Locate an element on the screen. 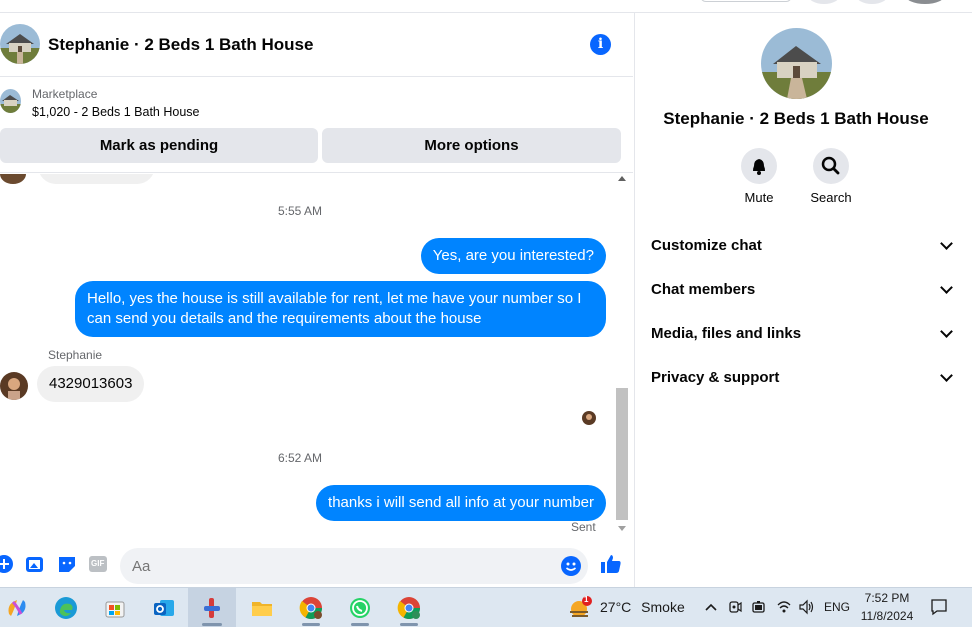  active-indicator is located at coordinates (212, 624).